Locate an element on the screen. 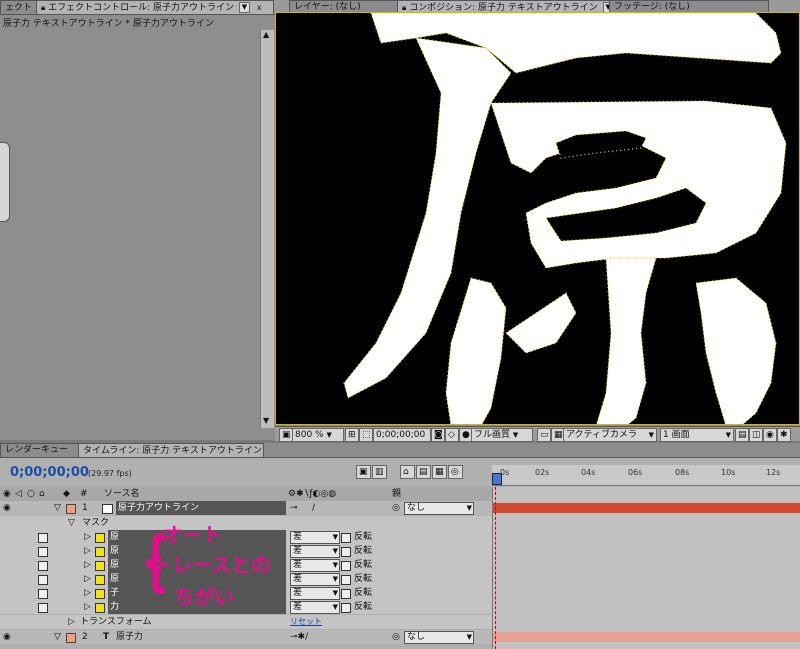 The height and width of the screenshot is (649, 800). resolution-value: フル画質 is located at coordinates (492, 435).